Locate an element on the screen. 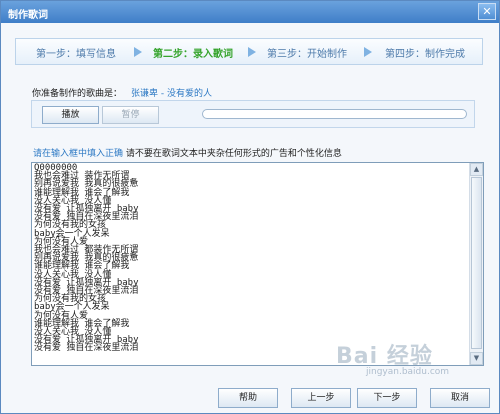 This screenshot has width=500, height=414. dialog-footer: 帮助 上一步 下一步 取消 is located at coordinates (250, 397).